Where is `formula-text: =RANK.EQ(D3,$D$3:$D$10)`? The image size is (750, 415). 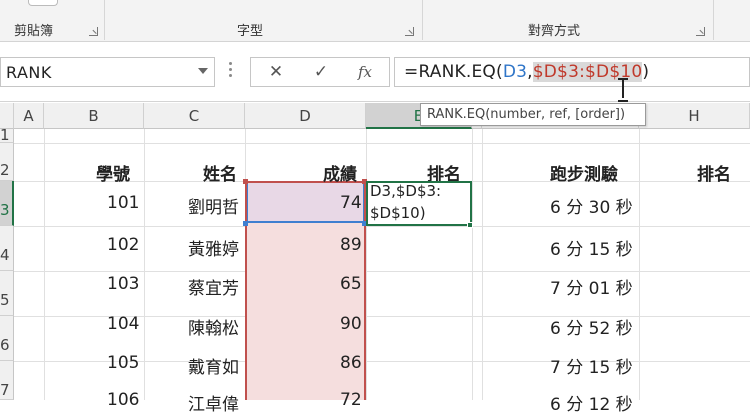
formula-text: =RANK.EQ(D3,$D$3:$D$10) is located at coordinates (526, 72).